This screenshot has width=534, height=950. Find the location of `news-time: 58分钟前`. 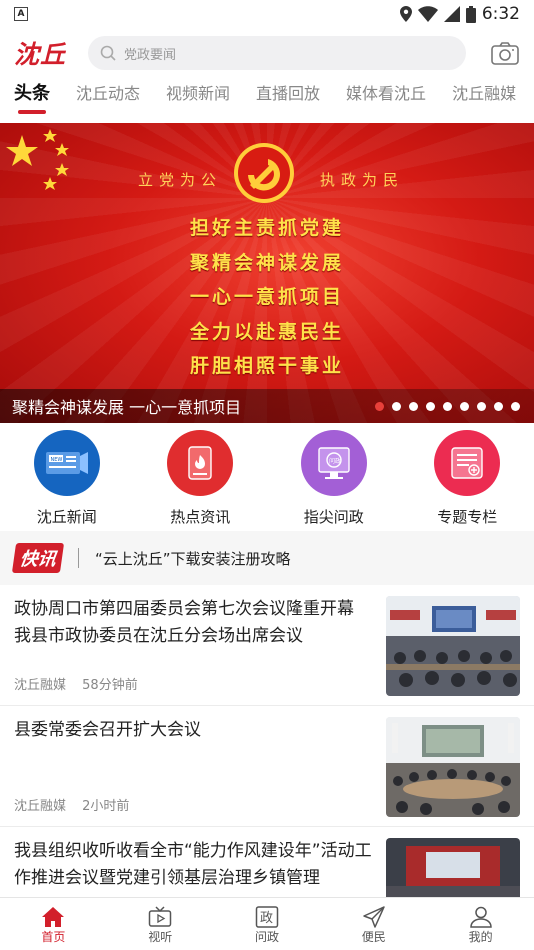

news-time: 58分钟前 is located at coordinates (110, 685).